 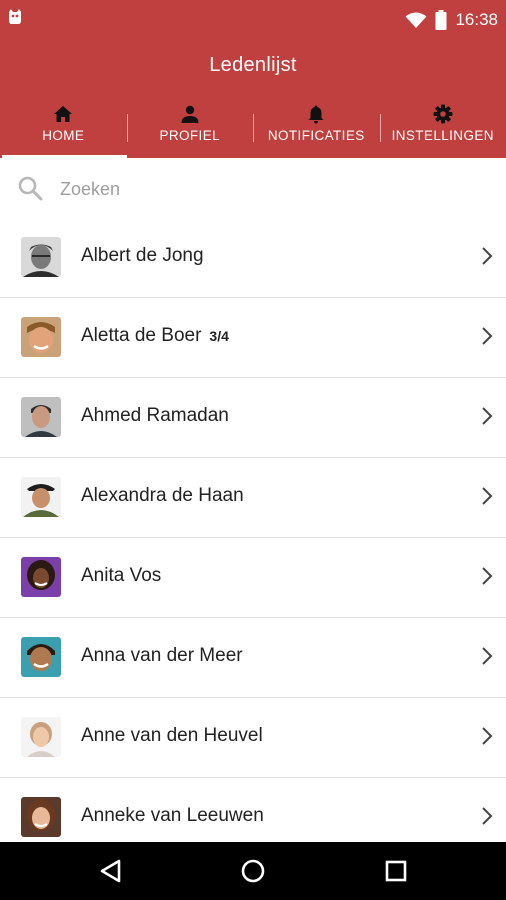 What do you see at coordinates (30, 188) in the screenshot?
I see `search-icon` at bounding box center [30, 188].